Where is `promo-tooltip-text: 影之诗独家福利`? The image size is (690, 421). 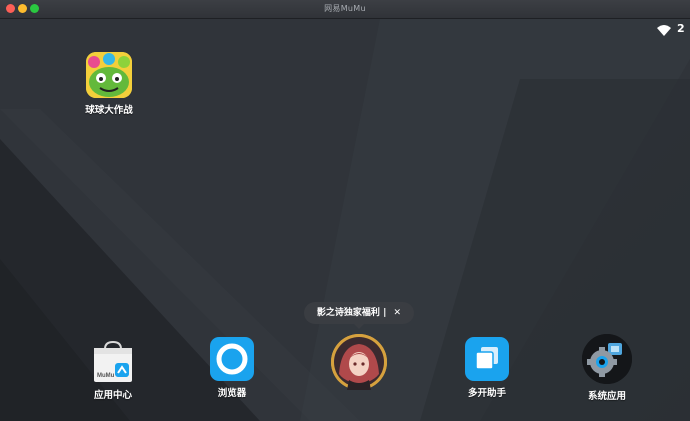
promo-tooltip-text: 影之诗独家福利 is located at coordinates (348, 313).